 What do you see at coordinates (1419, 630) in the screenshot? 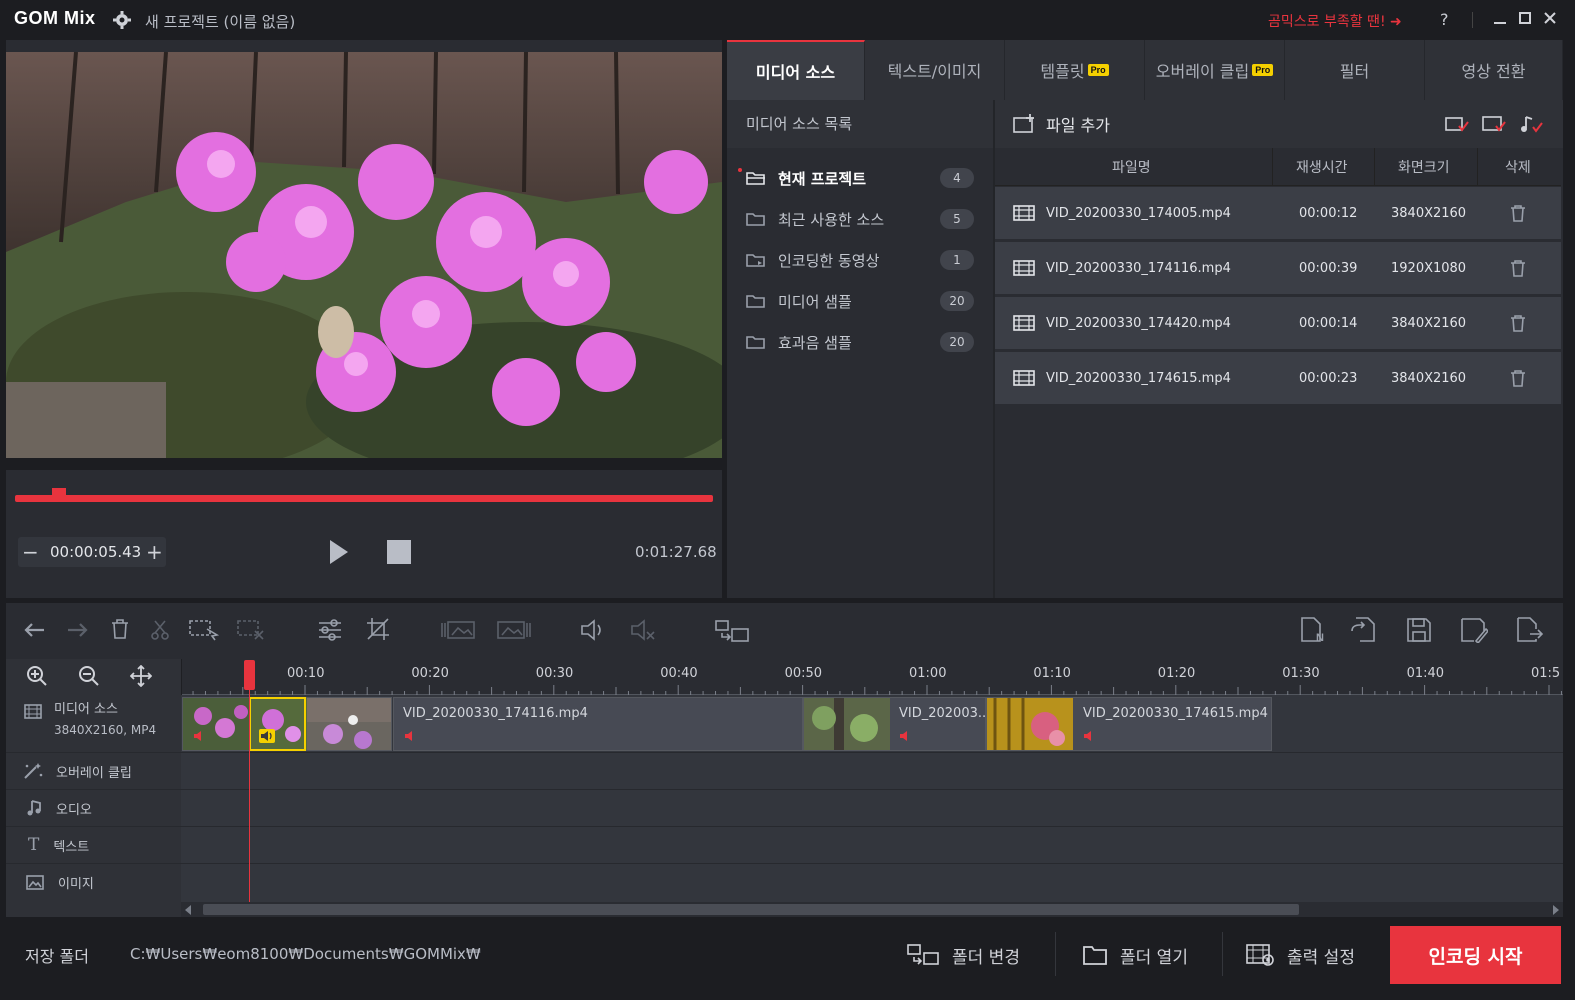
I see `save-project-icon` at bounding box center [1419, 630].